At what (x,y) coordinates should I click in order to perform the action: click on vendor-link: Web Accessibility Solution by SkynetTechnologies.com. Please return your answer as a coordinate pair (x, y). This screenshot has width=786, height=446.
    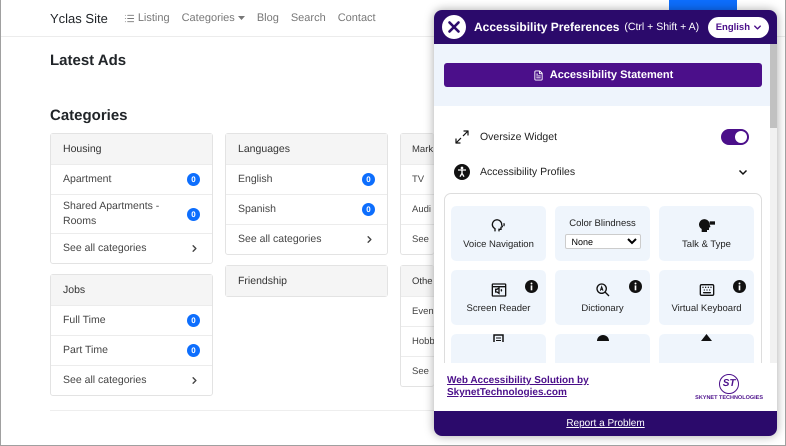
    Looking at the image, I should click on (532, 387).